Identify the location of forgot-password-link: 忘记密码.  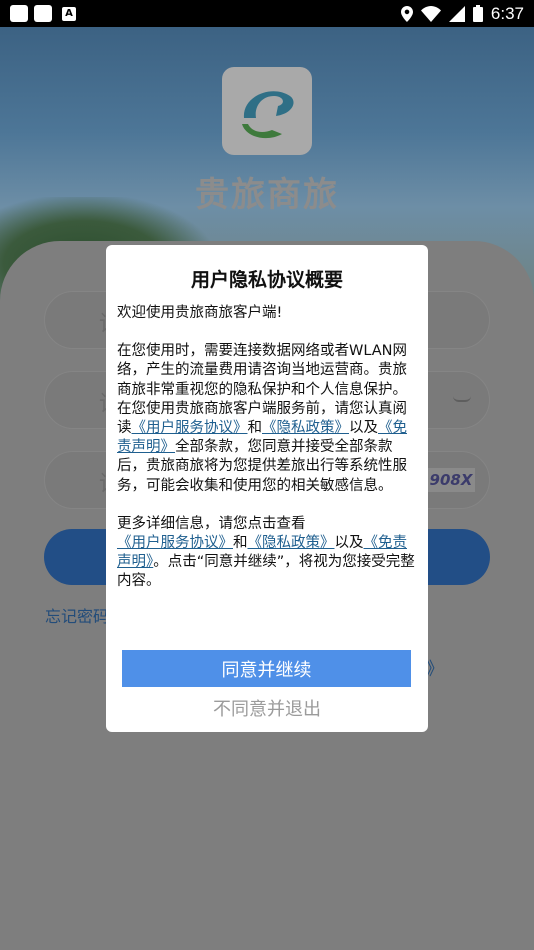
(77, 615).